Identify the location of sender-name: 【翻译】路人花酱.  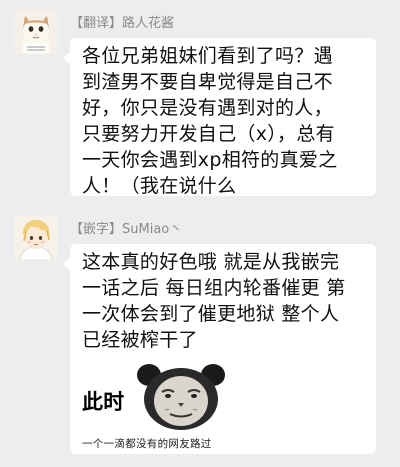
(122, 23).